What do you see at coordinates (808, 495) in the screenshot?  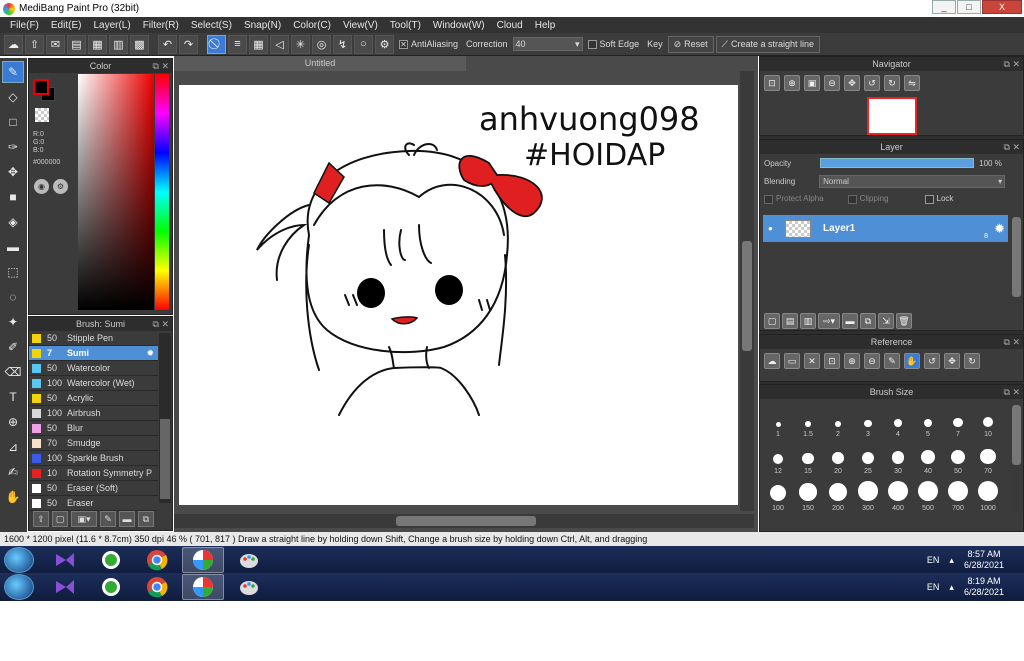 I see `brush-size-option: 150` at bounding box center [808, 495].